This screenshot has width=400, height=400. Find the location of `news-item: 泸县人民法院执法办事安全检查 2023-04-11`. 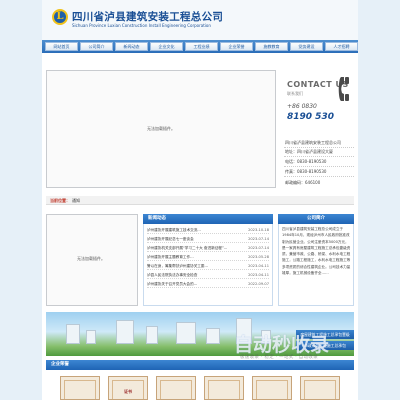

news-item: 泸县人民法院执法办事安全检查 2023-04-11 is located at coordinates (208, 275).